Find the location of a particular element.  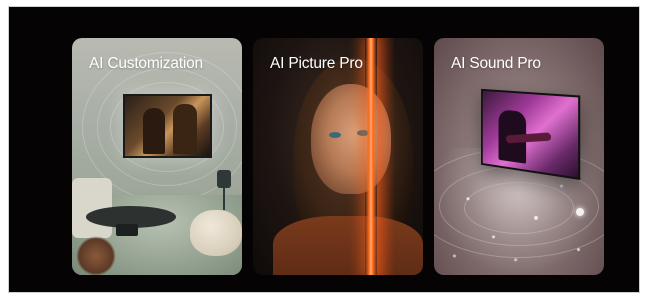

light-glow is located at coordinates (386, 156).